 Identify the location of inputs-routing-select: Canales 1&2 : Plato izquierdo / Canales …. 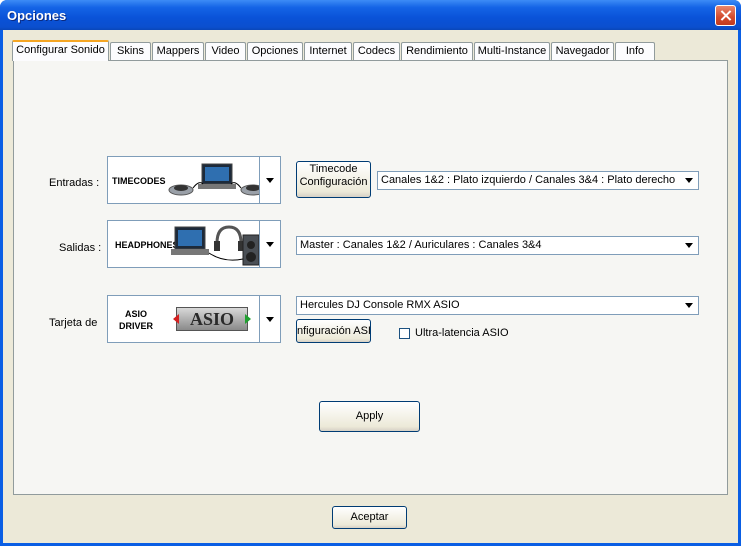
(538, 180).